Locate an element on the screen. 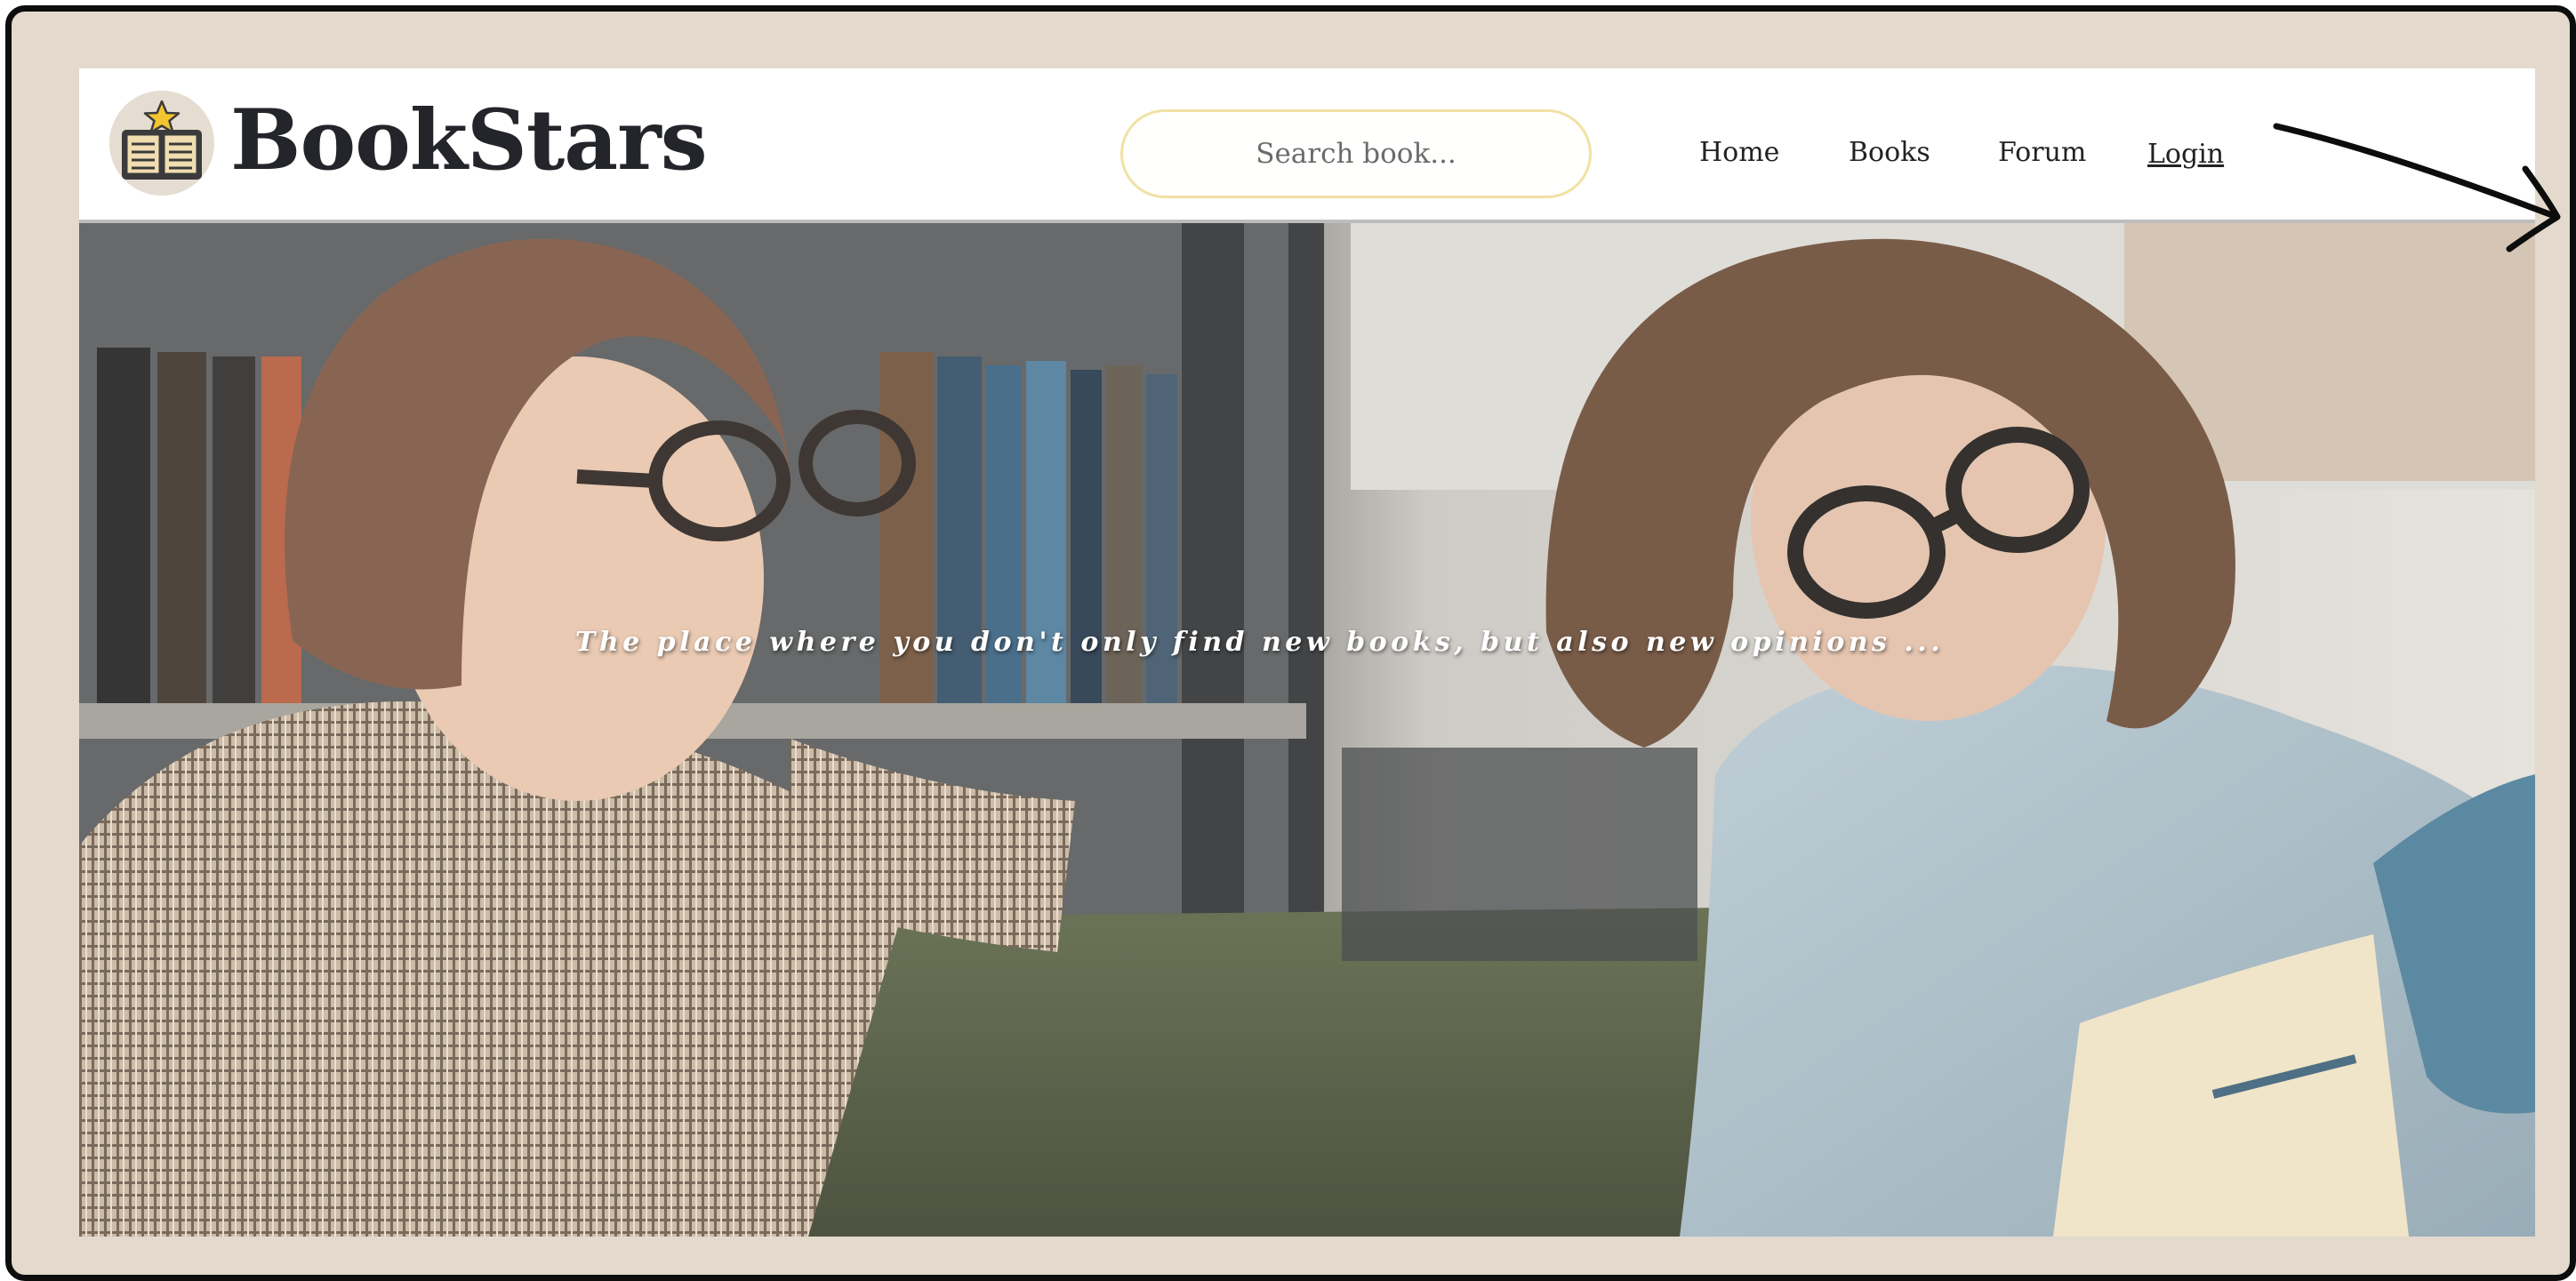  search-input is located at coordinates (1356, 153).